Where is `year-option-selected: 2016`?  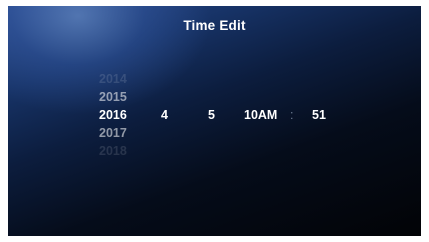
year-option-selected: 2016 is located at coordinates (119, 115).